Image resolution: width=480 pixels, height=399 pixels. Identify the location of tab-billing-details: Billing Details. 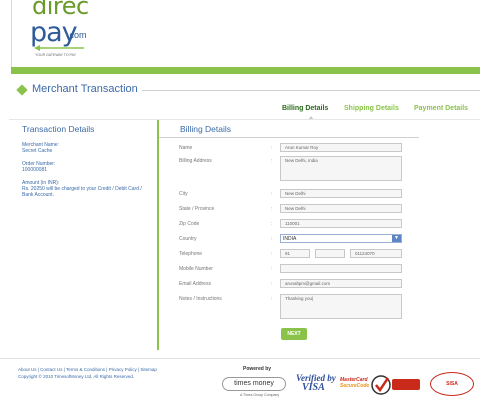
(305, 108).